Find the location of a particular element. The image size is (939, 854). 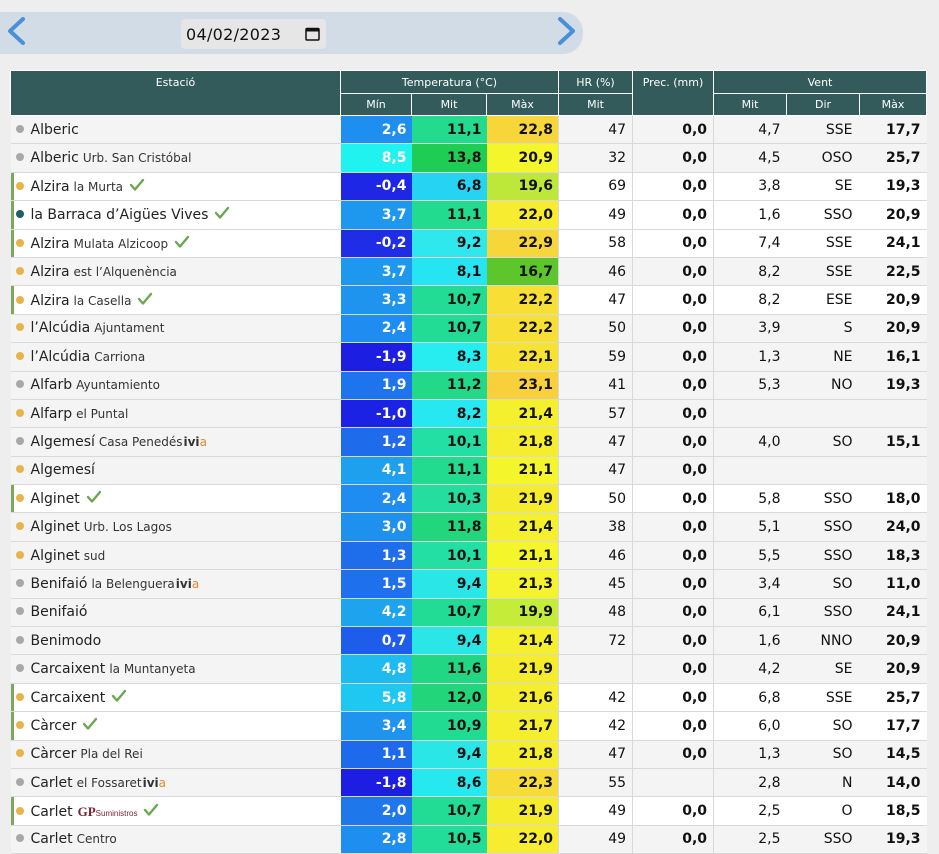

next-day-button is located at coordinates (567, 31).